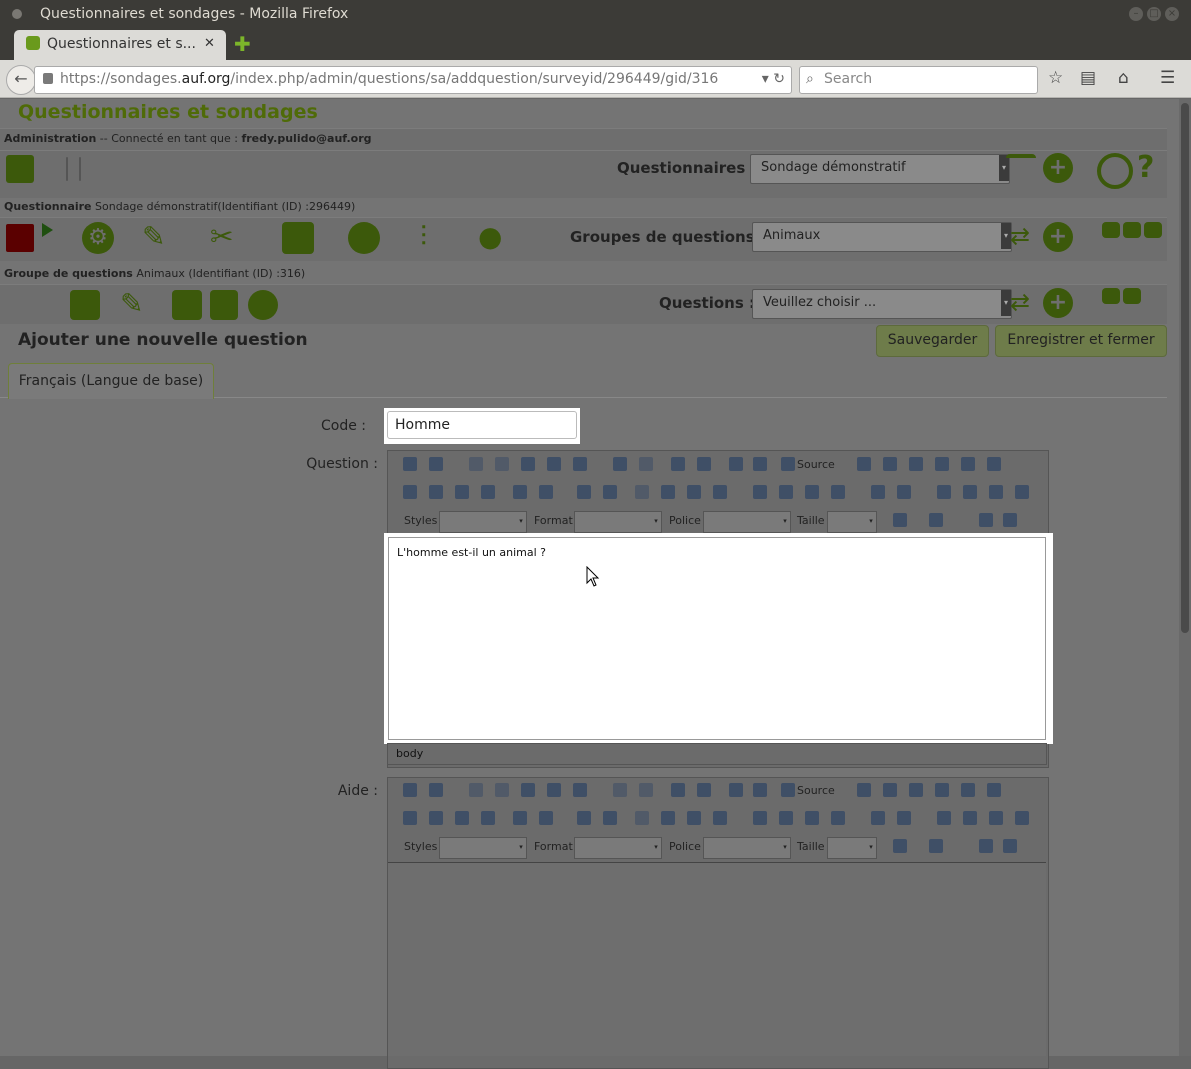 This screenshot has height=1069, width=1191. Describe the element at coordinates (1055, 78) in the screenshot. I see `bookmark-star-icon: ☆` at that location.